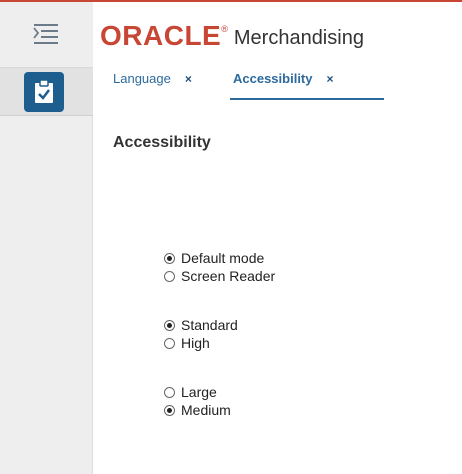  Describe the element at coordinates (46, 34) in the screenshot. I see `hamburger-menu-icon` at that location.